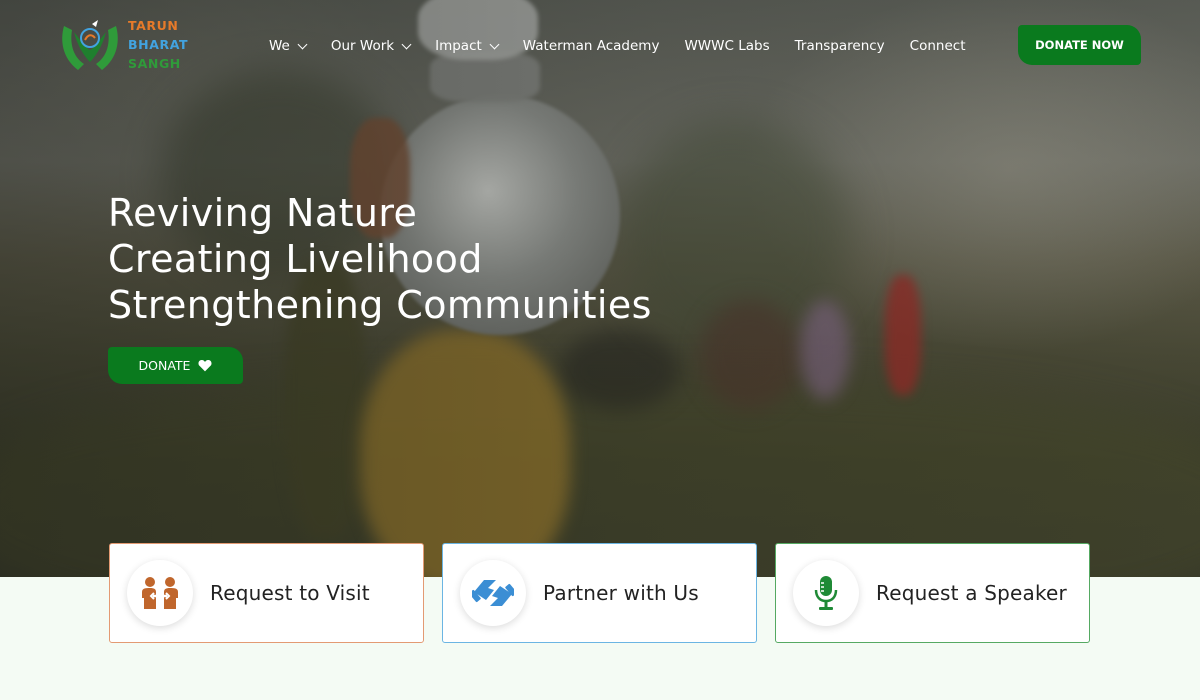  I want to click on handshake-icon, so click(493, 593).